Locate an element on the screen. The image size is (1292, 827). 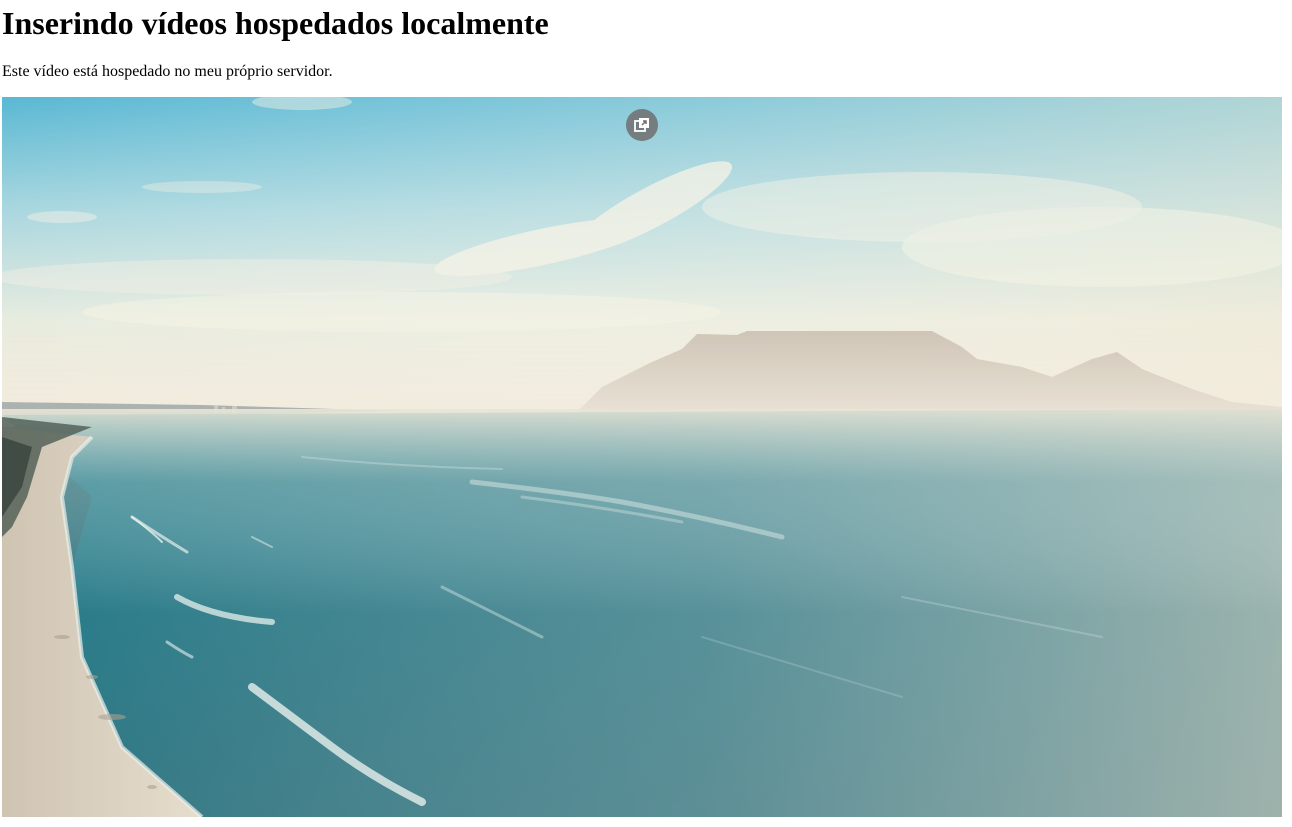
picture-in-picture-icon is located at coordinates (641, 125).